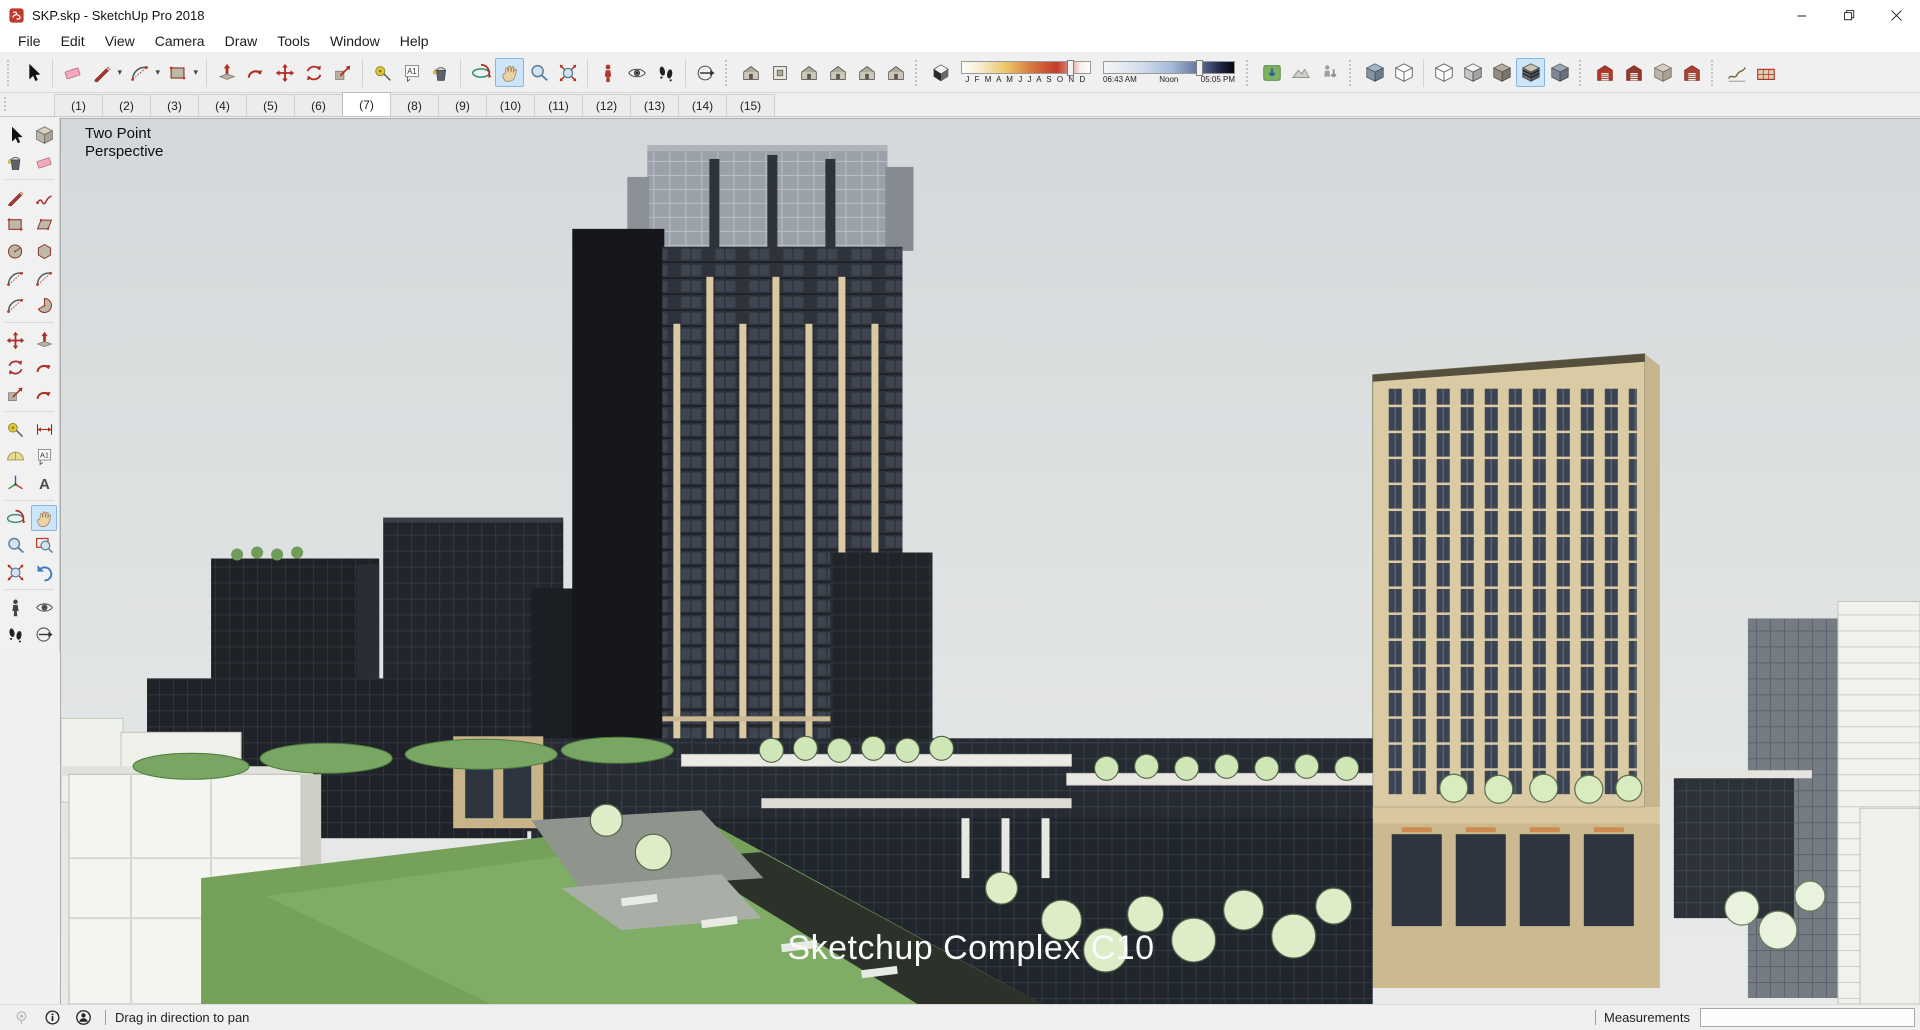 Image resolution: width=1920 pixels, height=1030 pixels. What do you see at coordinates (1026, 72) in the screenshot?
I see `shadow-date-slider: J F M A M J J A S O N D` at bounding box center [1026, 72].